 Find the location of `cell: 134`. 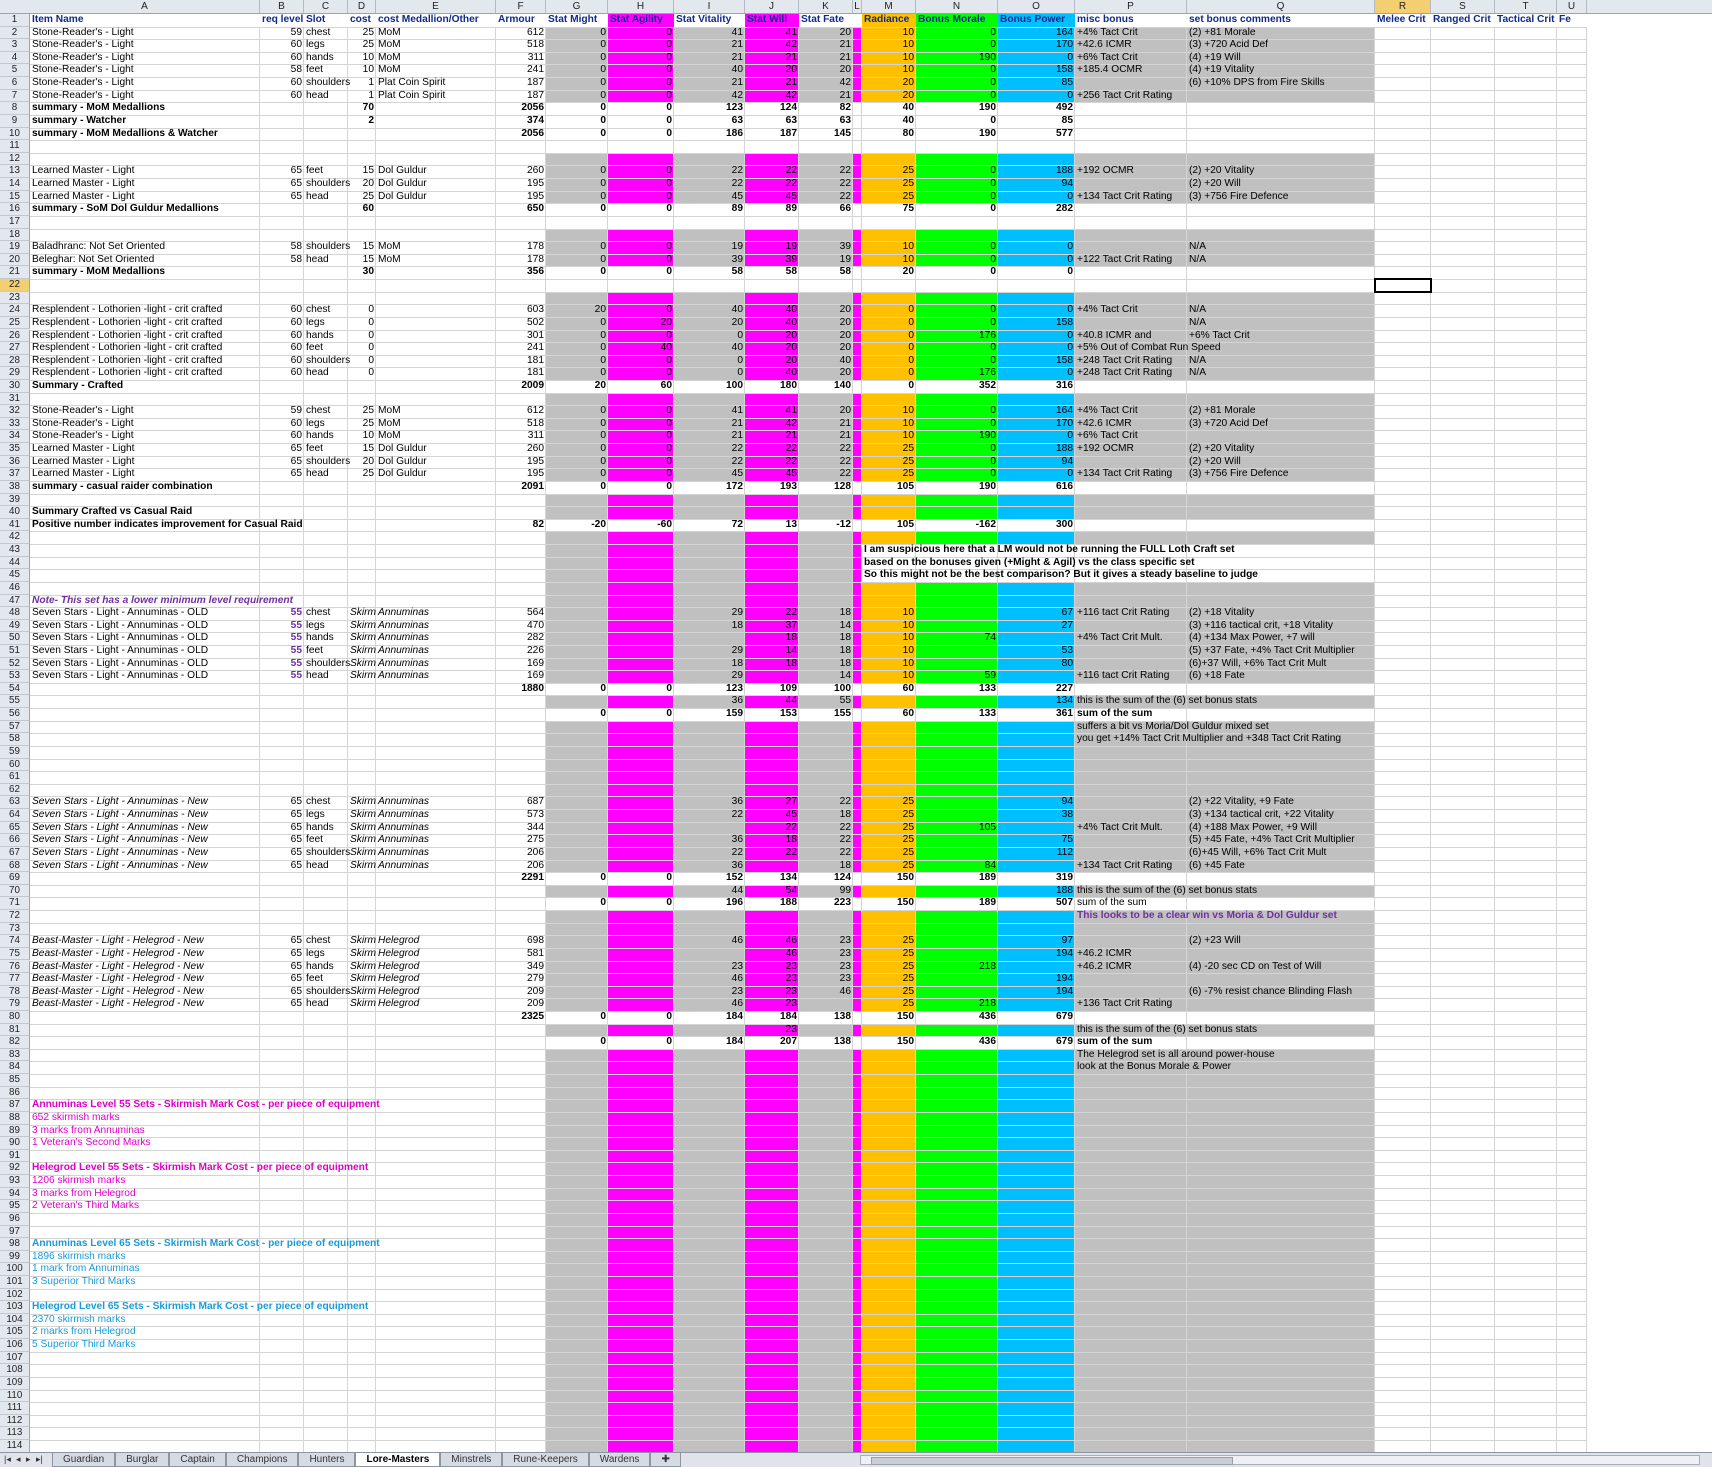

cell: 134 is located at coordinates (772, 878).